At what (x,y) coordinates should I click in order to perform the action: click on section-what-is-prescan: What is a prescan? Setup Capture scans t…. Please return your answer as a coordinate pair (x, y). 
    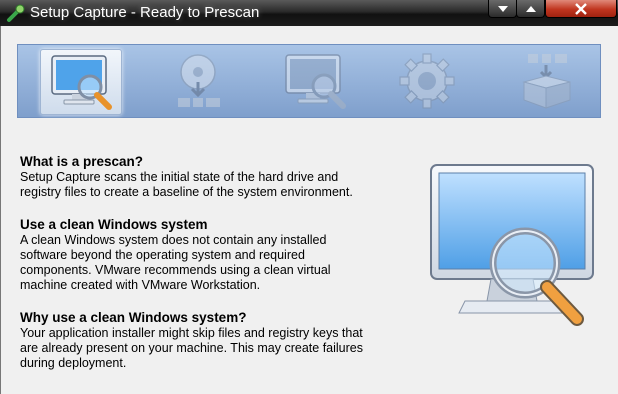
    Looking at the image, I should click on (215, 177).